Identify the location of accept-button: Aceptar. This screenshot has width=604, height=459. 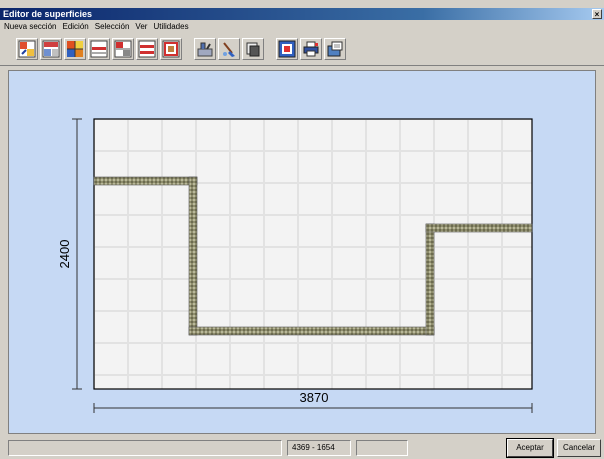
(530, 448).